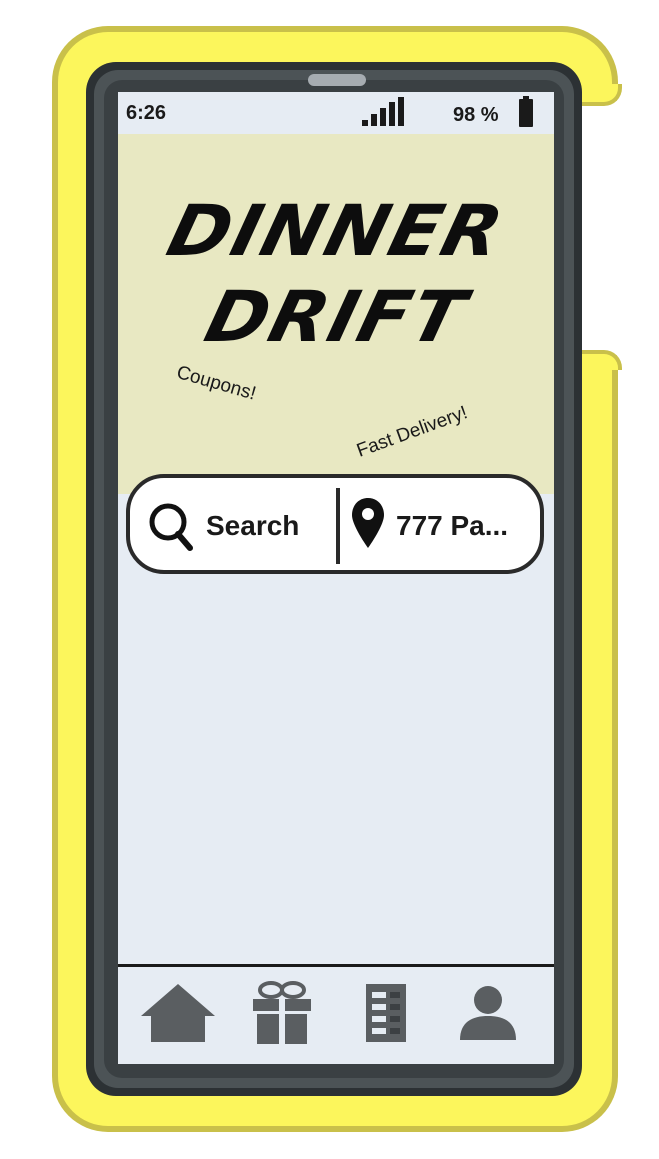  Describe the element at coordinates (338, 526) in the screenshot. I see `search-bar-divider` at that location.